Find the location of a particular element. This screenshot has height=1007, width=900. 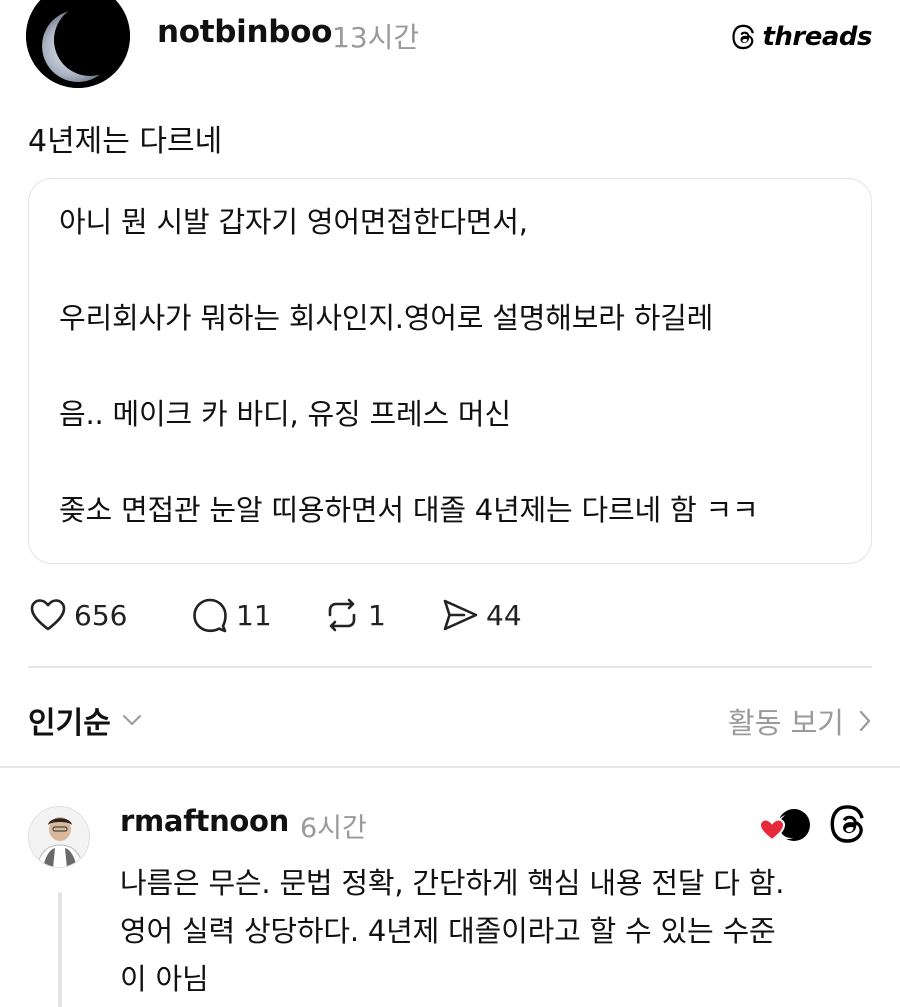

post-header: notbinboo 13시간 threads is located at coordinates (450, 45).